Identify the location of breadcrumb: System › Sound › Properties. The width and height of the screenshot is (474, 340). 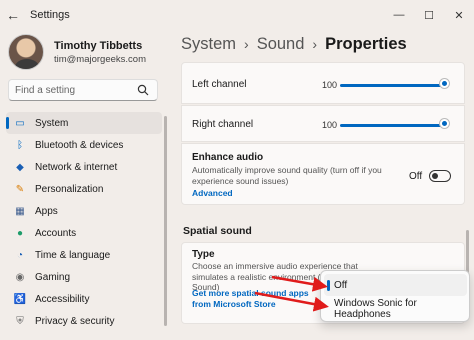
(294, 44).